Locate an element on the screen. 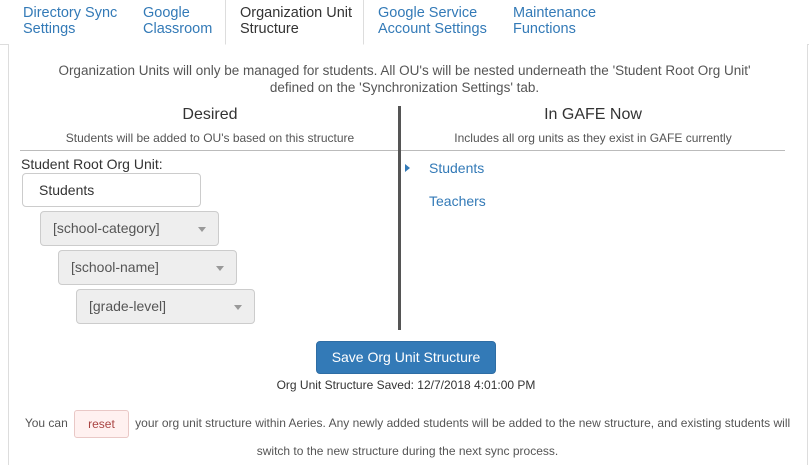  tab-label-line2: Structure is located at coordinates (269, 29).